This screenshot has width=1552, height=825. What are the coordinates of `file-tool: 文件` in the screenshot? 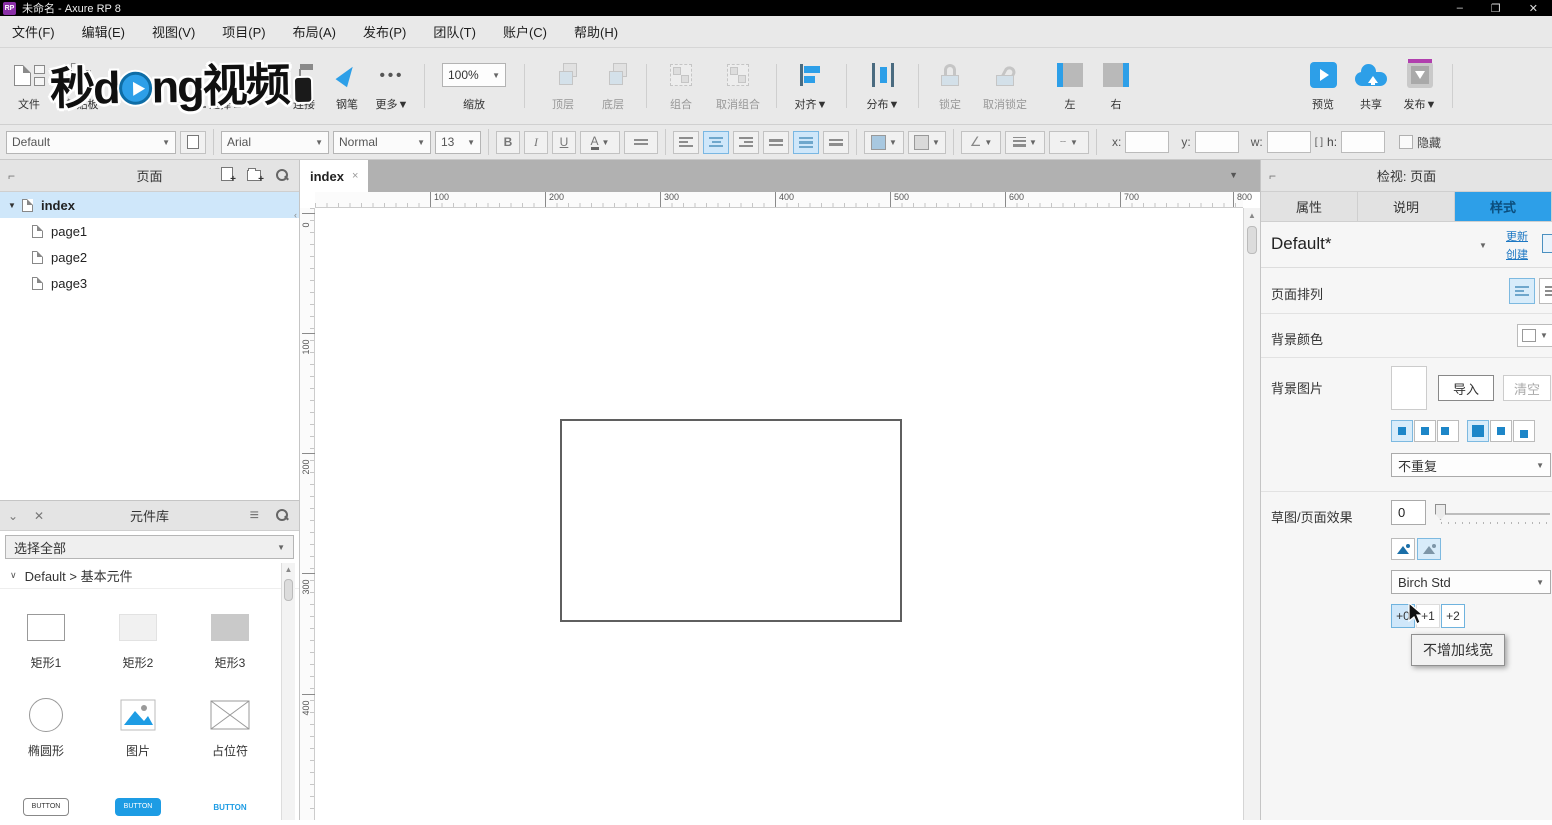 It's located at (29, 85).